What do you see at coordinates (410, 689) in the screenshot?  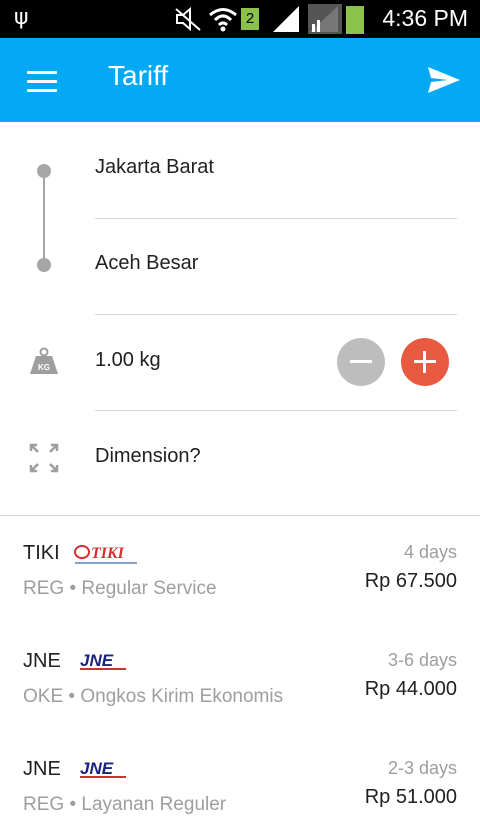 I see `price: Rp 44.000` at bounding box center [410, 689].